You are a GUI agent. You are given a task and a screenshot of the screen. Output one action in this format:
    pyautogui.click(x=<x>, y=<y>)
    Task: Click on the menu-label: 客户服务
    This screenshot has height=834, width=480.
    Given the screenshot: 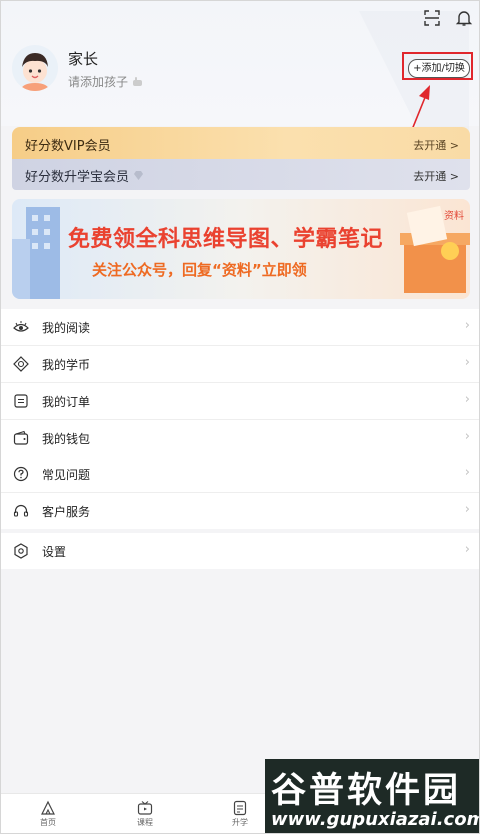 What is the action you would take?
    pyautogui.click(x=66, y=512)
    